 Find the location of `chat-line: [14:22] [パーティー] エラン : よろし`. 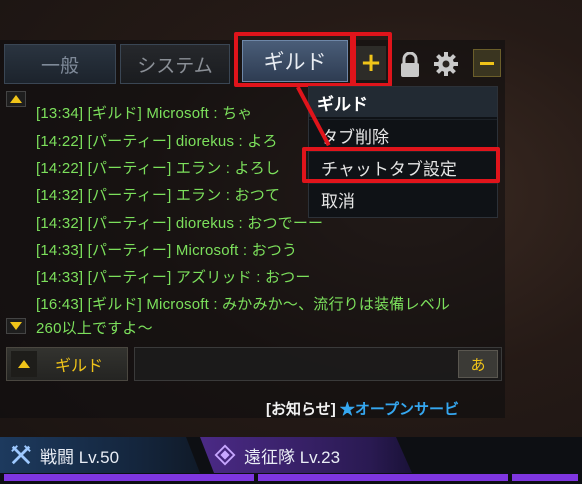

chat-line: [14:22] [パーティー] エラン : よろし is located at coordinates (158, 168).